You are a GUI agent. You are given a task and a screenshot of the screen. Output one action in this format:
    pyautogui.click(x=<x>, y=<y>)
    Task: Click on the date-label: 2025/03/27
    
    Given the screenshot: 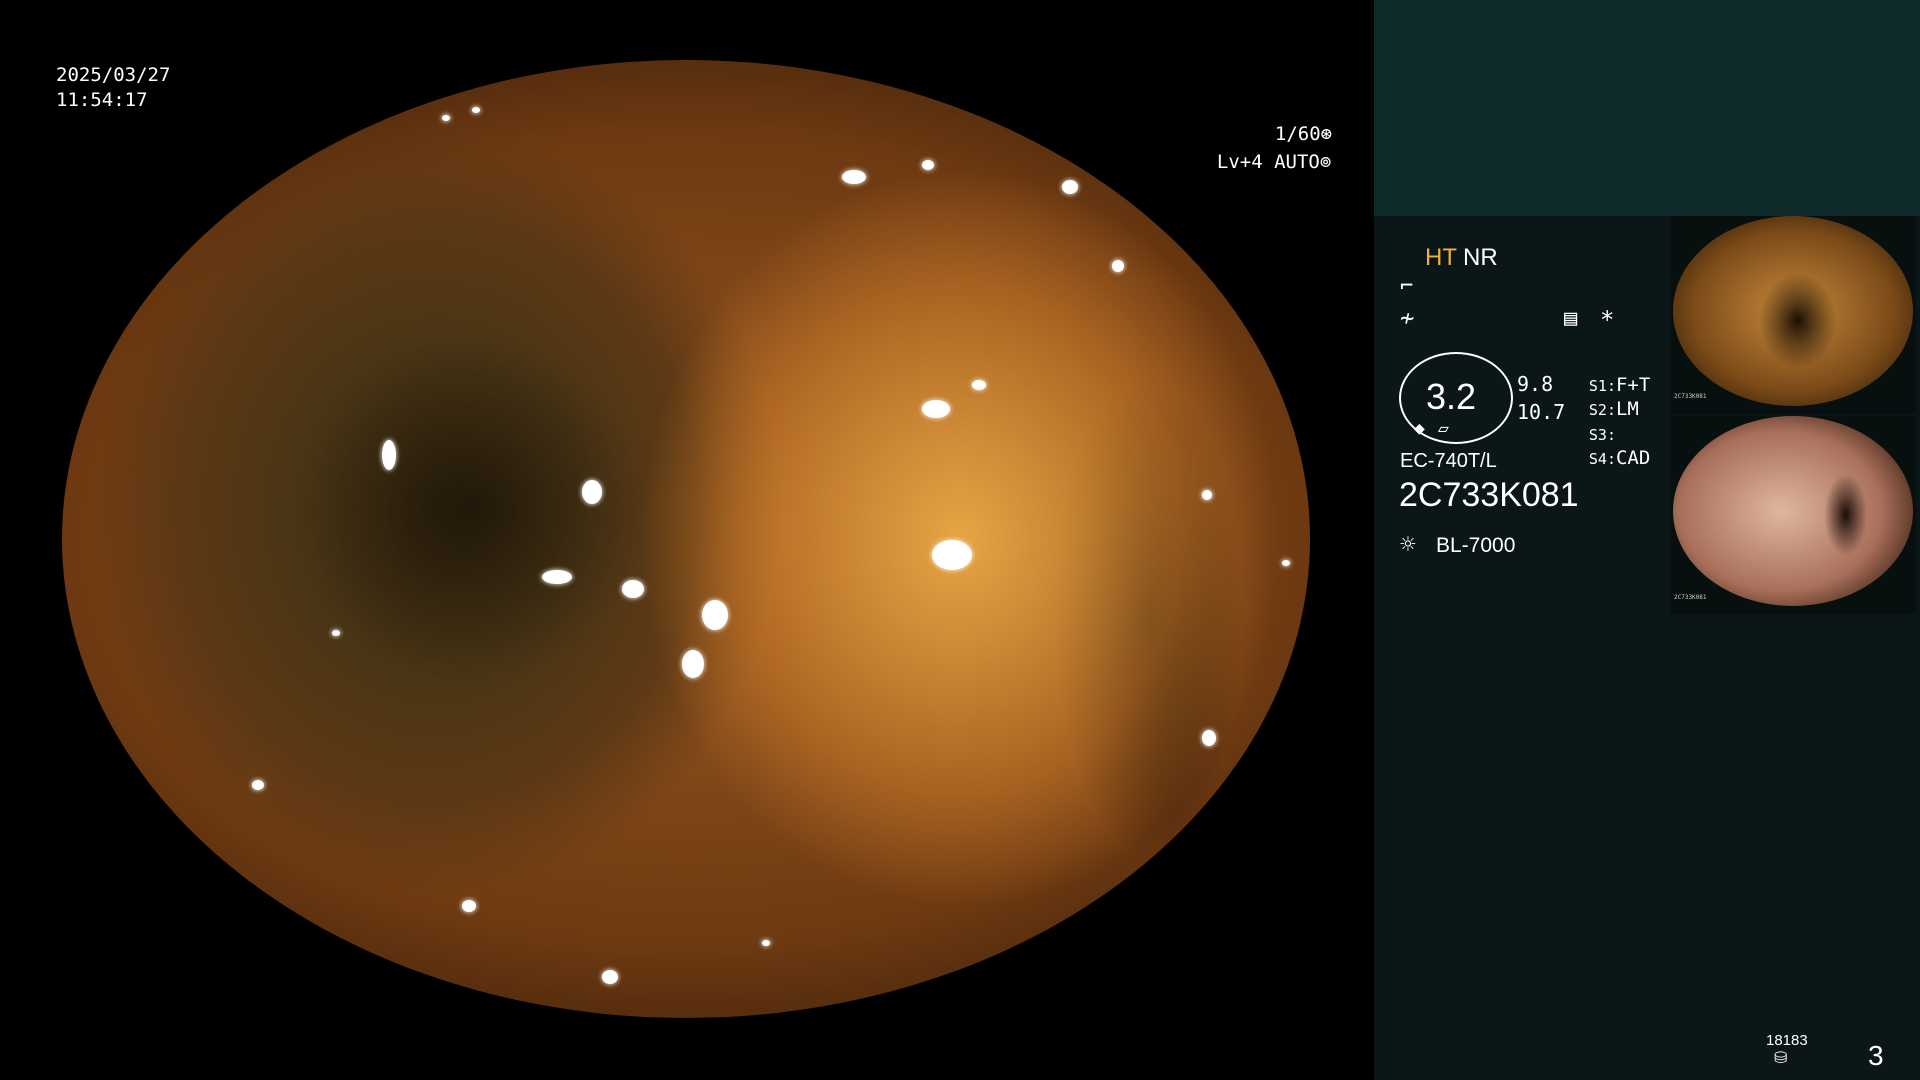 What is the action you would take?
    pyautogui.click(x=113, y=75)
    